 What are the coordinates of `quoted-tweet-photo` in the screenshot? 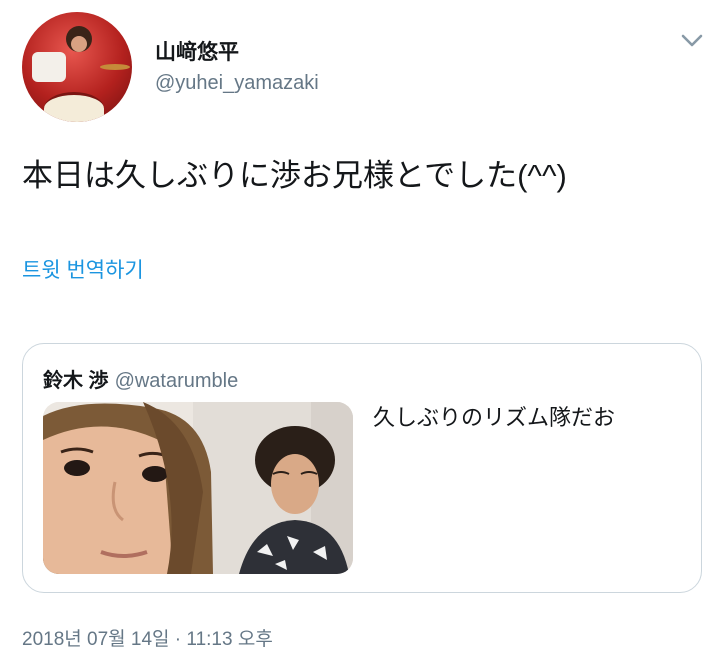 It's located at (198, 488).